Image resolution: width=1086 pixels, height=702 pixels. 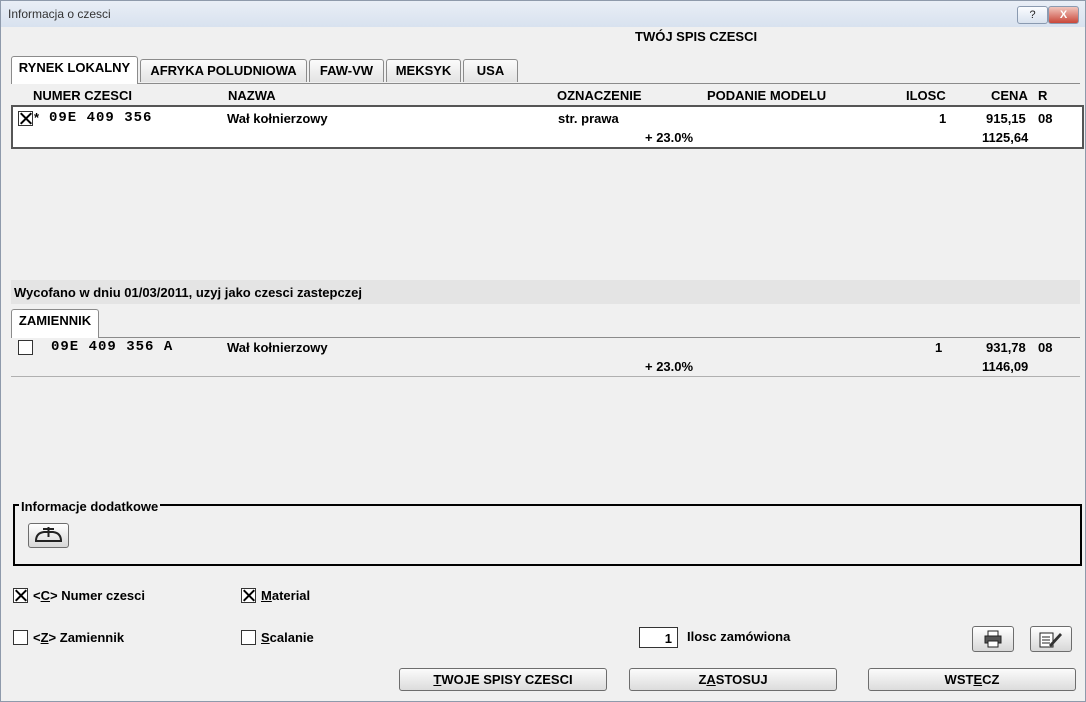 I want to click on row-star: *, so click(x=37, y=117).